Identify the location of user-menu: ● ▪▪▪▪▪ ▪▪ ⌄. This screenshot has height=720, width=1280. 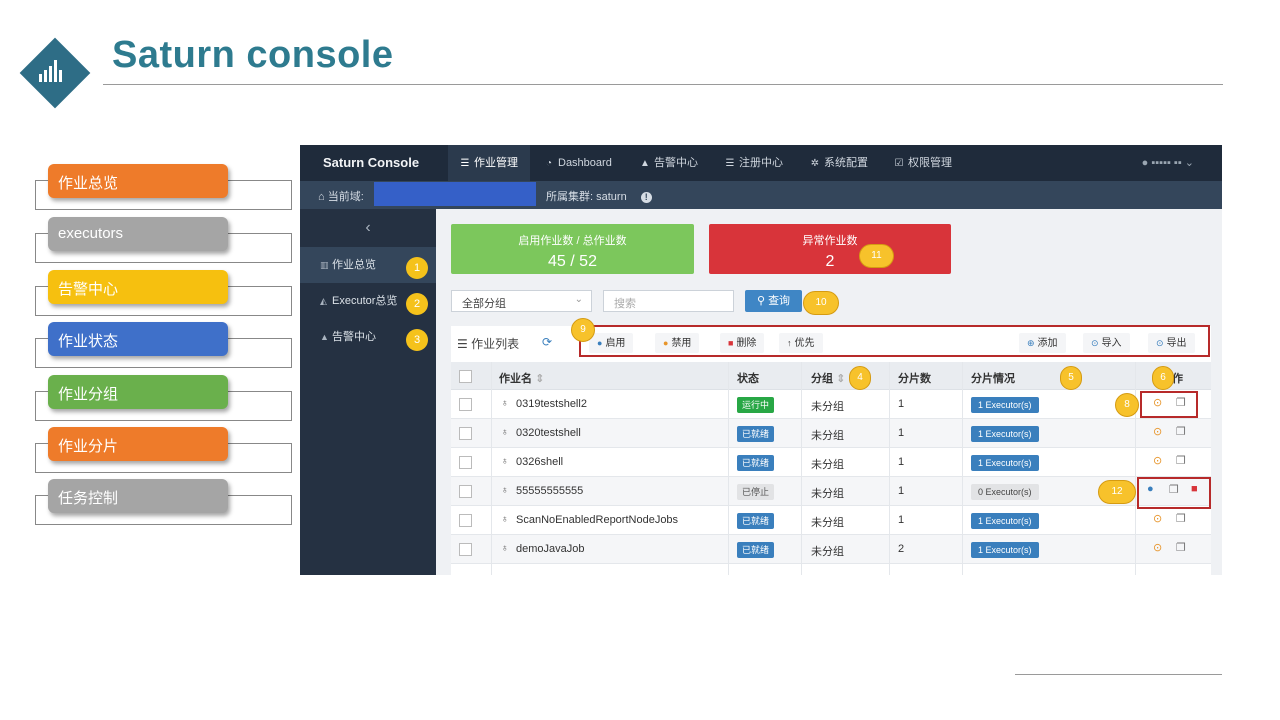
(1168, 162).